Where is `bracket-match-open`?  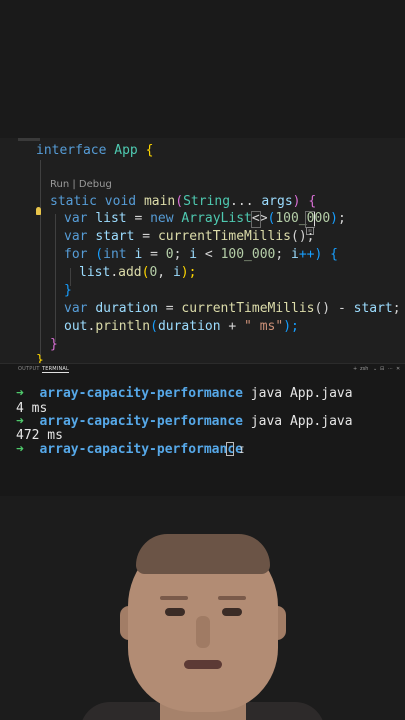
bracket-match-open is located at coordinates (256, 219).